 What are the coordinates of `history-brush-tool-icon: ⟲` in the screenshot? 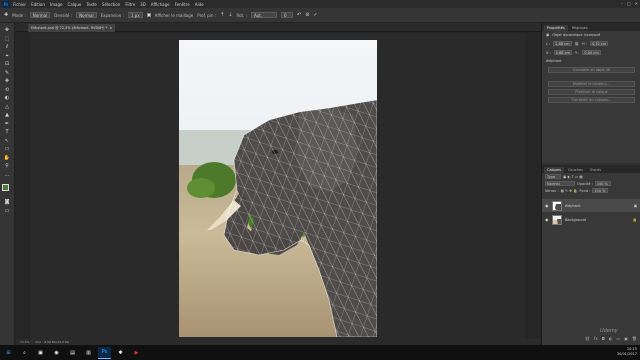 It's located at (7, 91).